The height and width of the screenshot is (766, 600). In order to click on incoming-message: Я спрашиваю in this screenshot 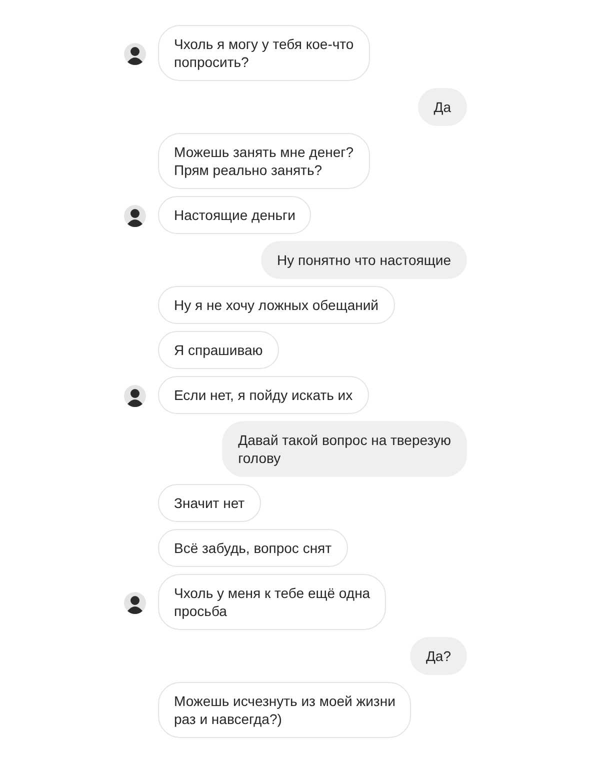, I will do `click(218, 350)`.